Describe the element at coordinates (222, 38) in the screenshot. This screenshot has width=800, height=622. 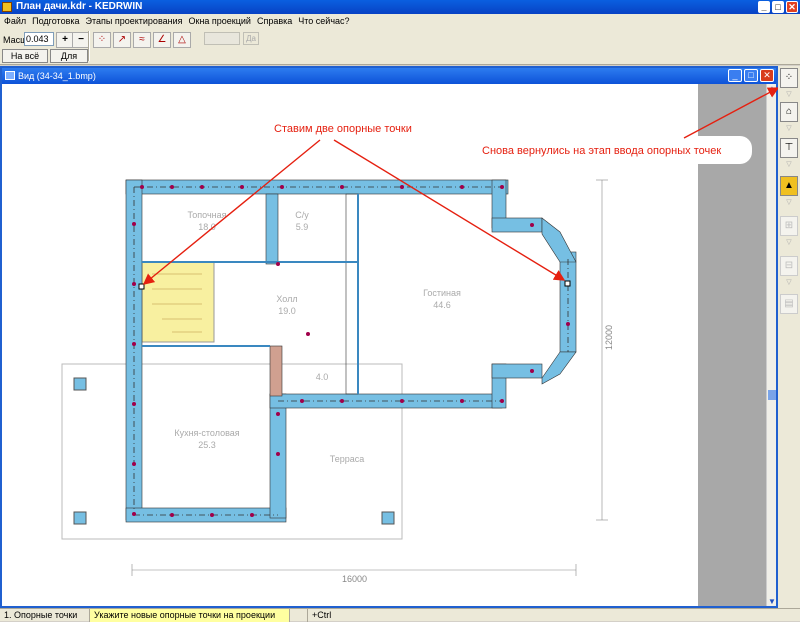
I see `disabled-field` at that location.